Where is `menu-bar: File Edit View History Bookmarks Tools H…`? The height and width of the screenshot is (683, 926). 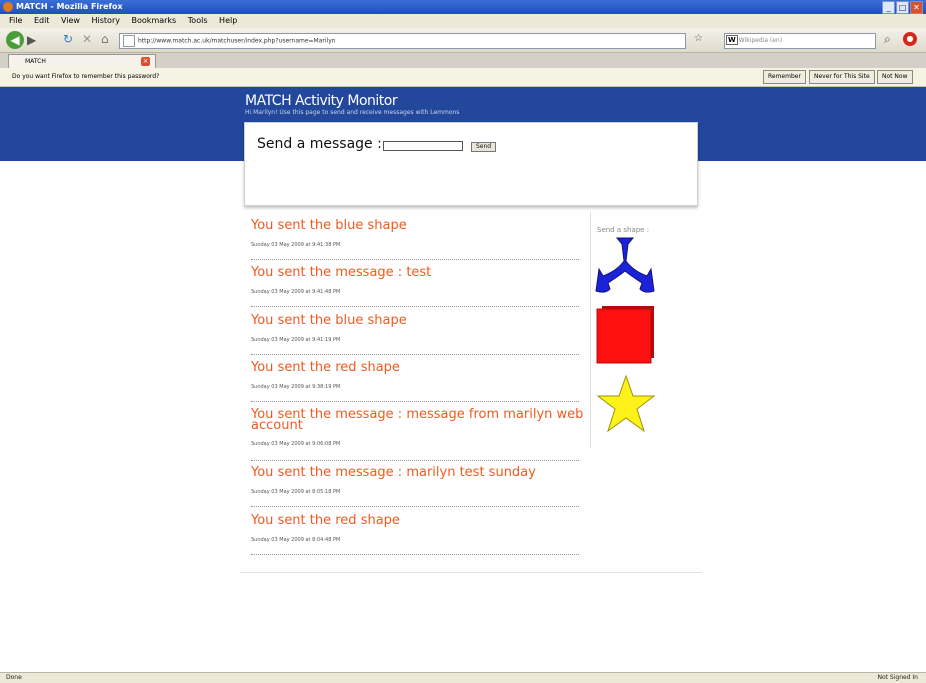 menu-bar: File Edit View History Bookmarks Tools H… is located at coordinates (463, 21).